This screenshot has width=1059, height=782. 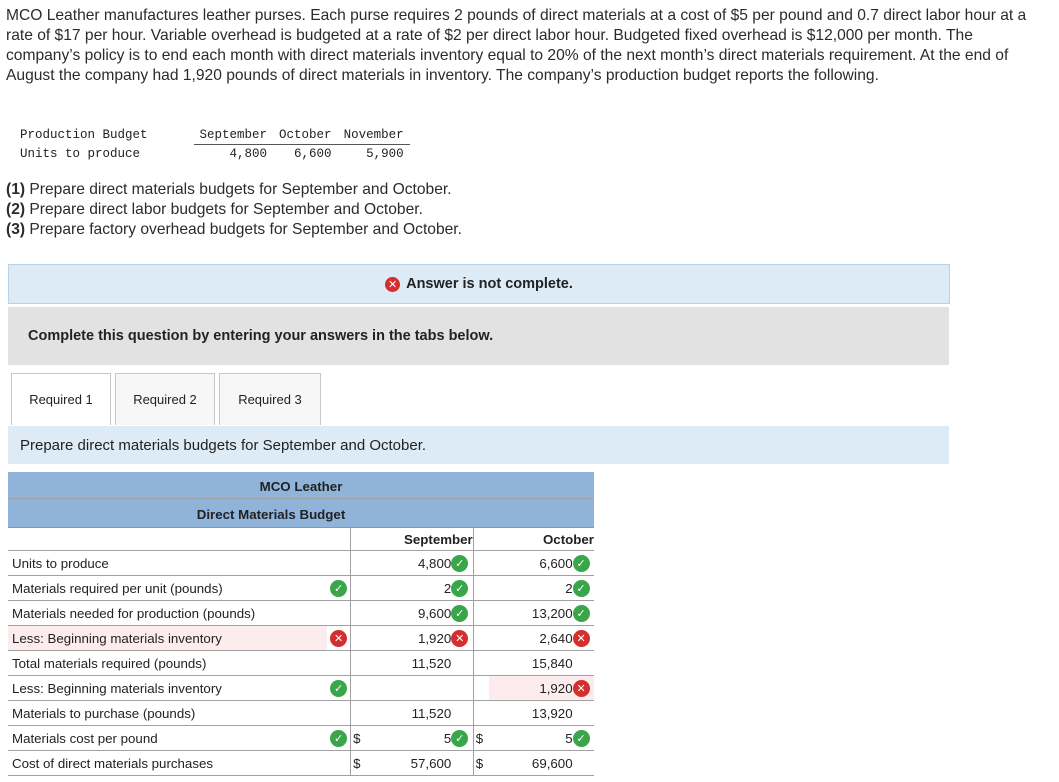 I want to click on input-sep: 1,920, so click(x=409, y=638).